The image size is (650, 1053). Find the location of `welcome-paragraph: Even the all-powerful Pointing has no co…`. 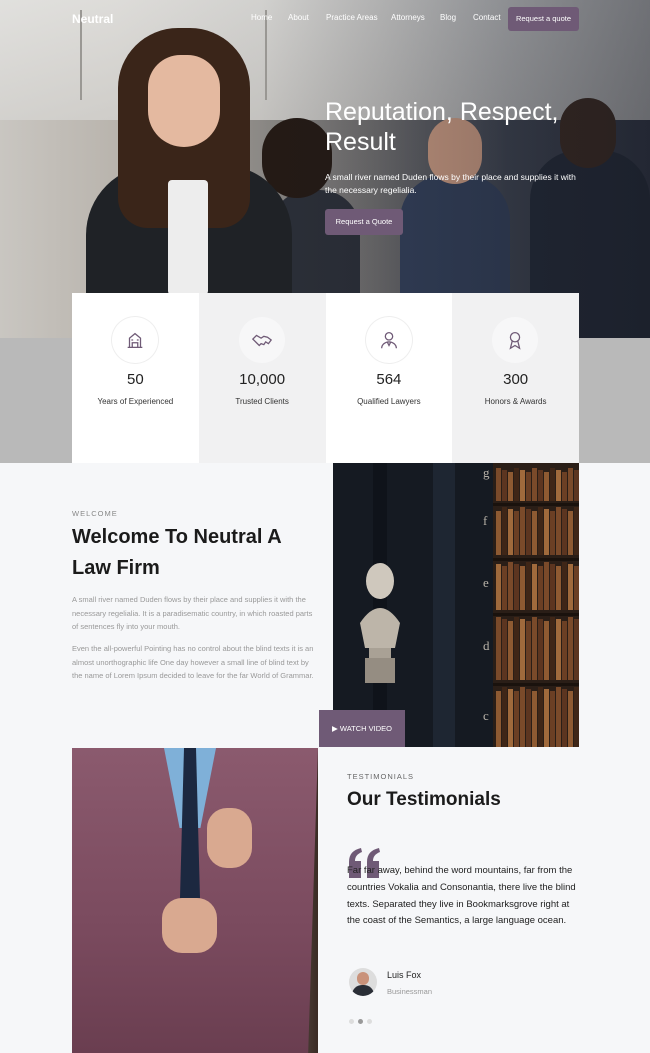

welcome-paragraph: Even the all-powerful Pointing has no co… is located at coordinates (193, 662).